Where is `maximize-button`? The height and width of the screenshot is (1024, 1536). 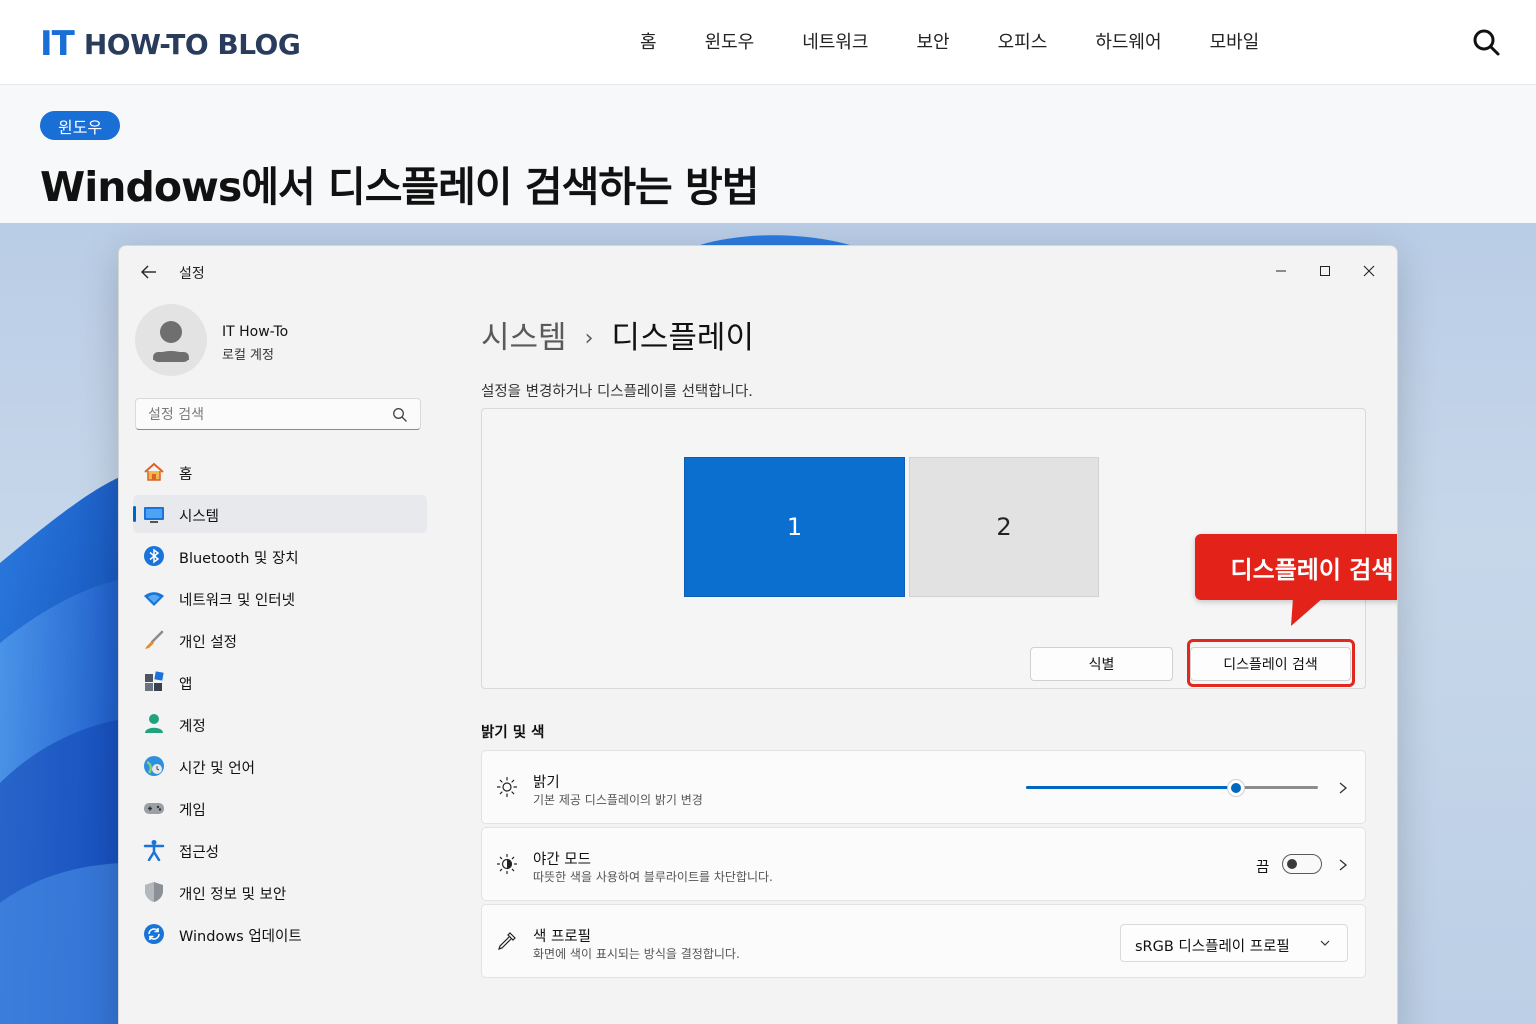
maximize-button is located at coordinates (1325, 271).